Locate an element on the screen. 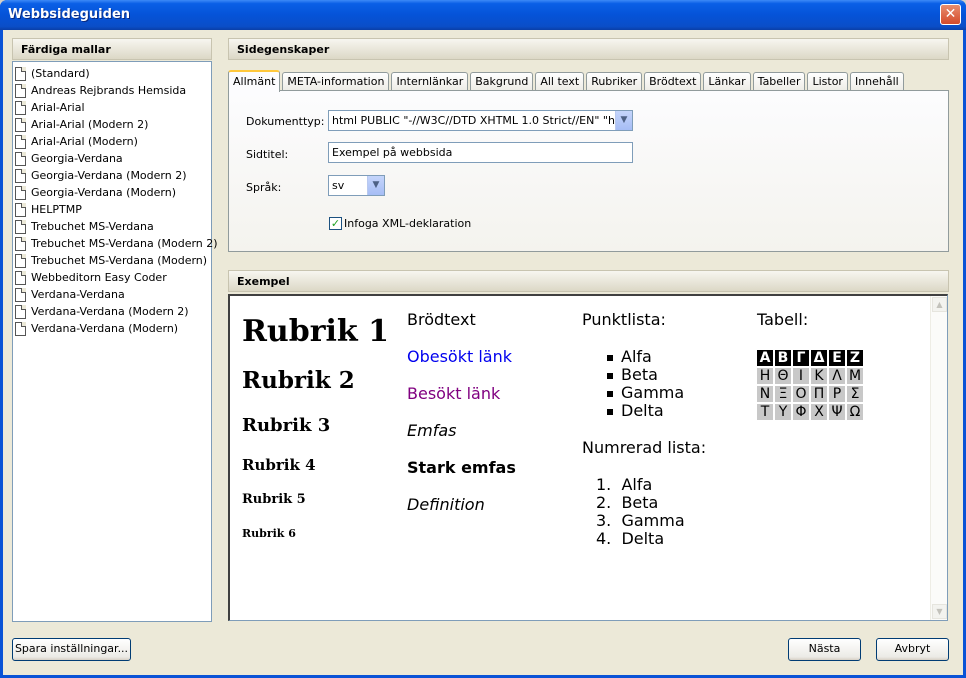  template-item: Trebuchet MS-Verdana (Modern 2) is located at coordinates (116, 243).